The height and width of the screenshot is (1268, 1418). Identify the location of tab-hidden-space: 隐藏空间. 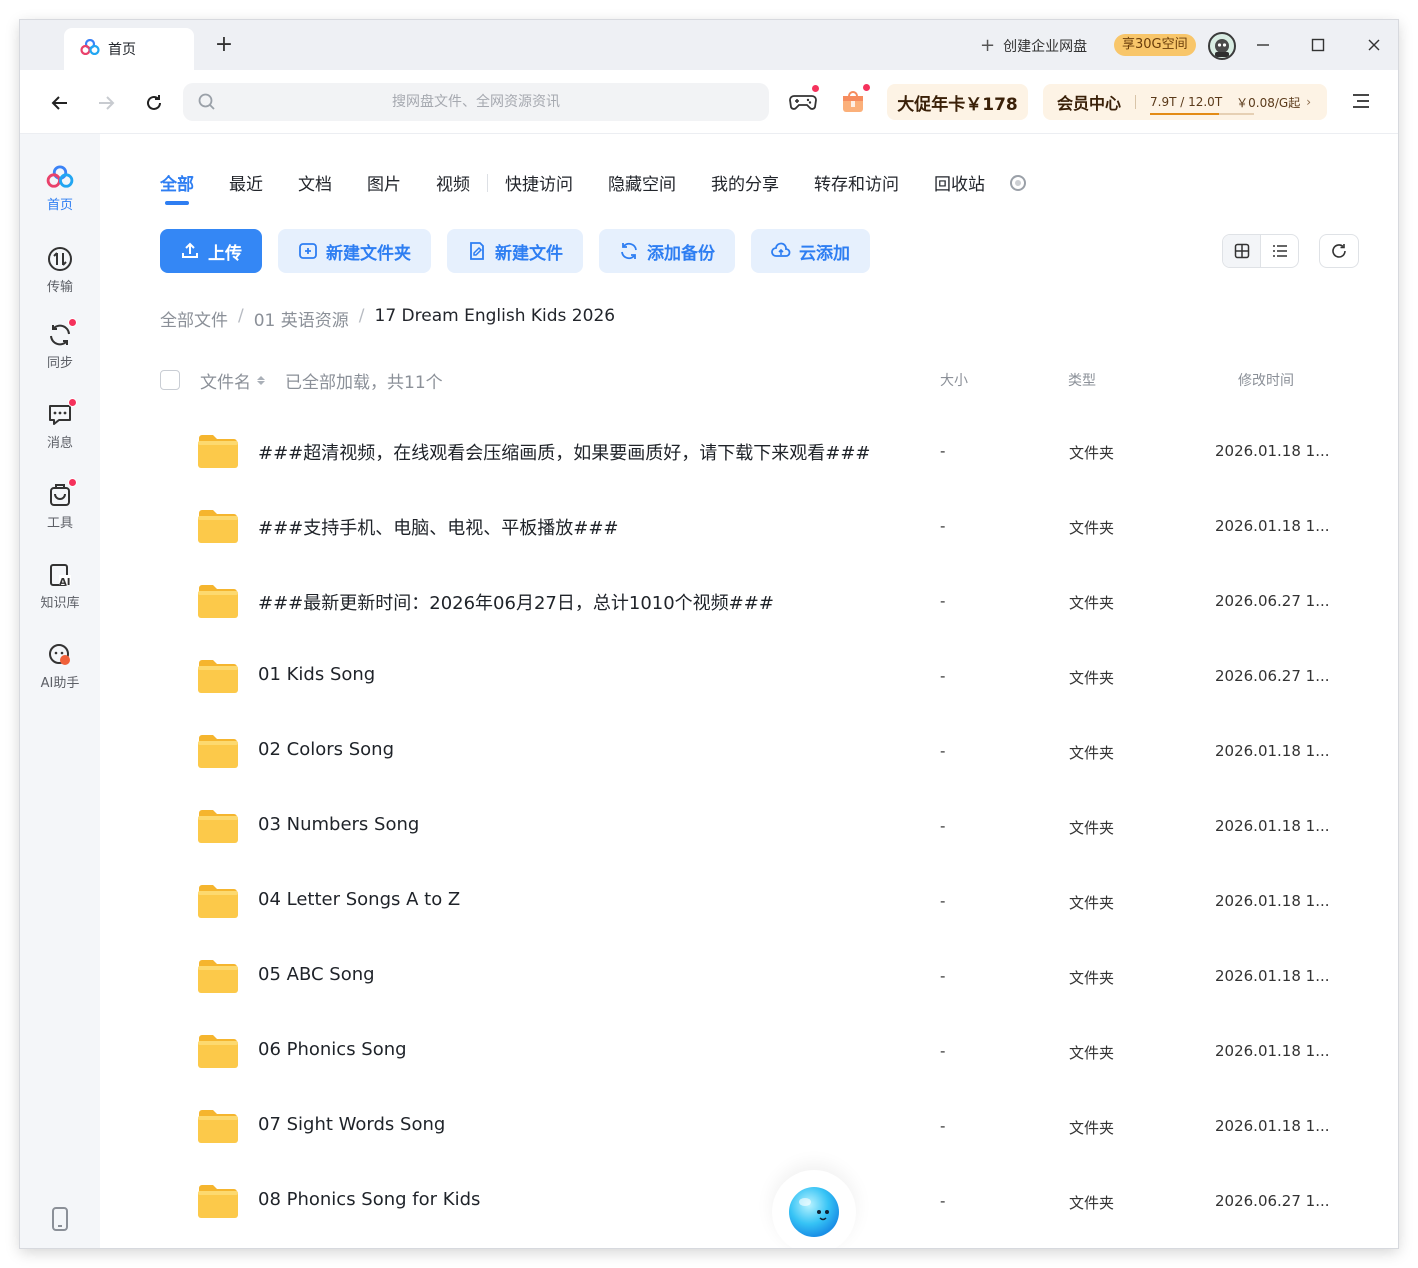
(642, 182).